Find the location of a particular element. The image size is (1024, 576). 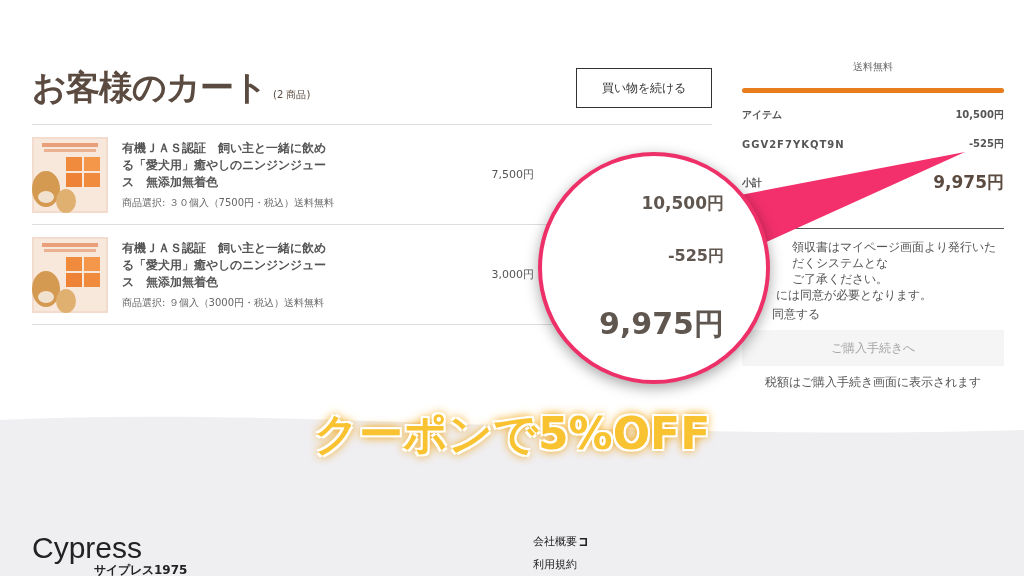

magnified-value: 9,975円 is located at coordinates (661, 324).